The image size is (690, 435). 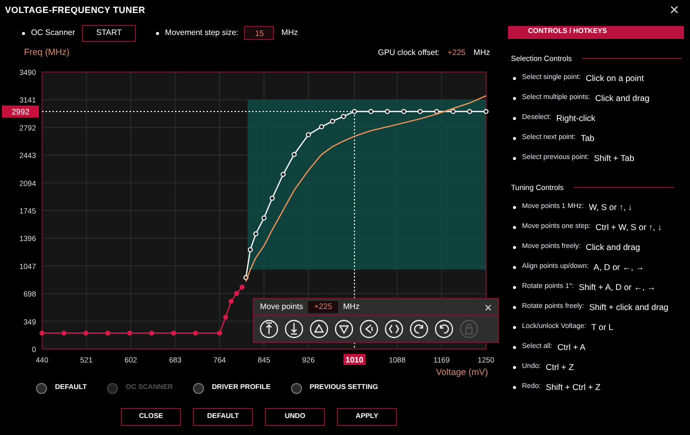 I want to click on hotkey-keys: Shift + A, D or ←, →, so click(x=617, y=287).